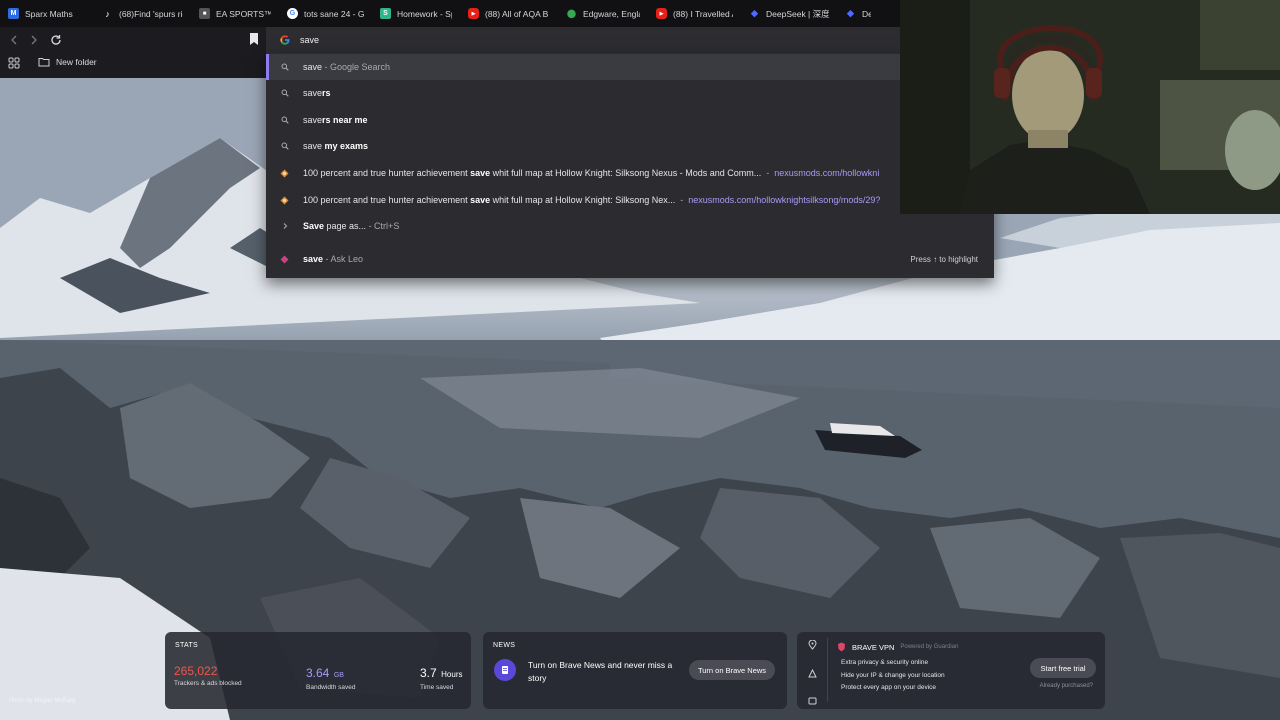  Describe the element at coordinates (603, 13) in the screenshot. I see `browser-tab: ⬤ Edgware, Englanc` at that location.